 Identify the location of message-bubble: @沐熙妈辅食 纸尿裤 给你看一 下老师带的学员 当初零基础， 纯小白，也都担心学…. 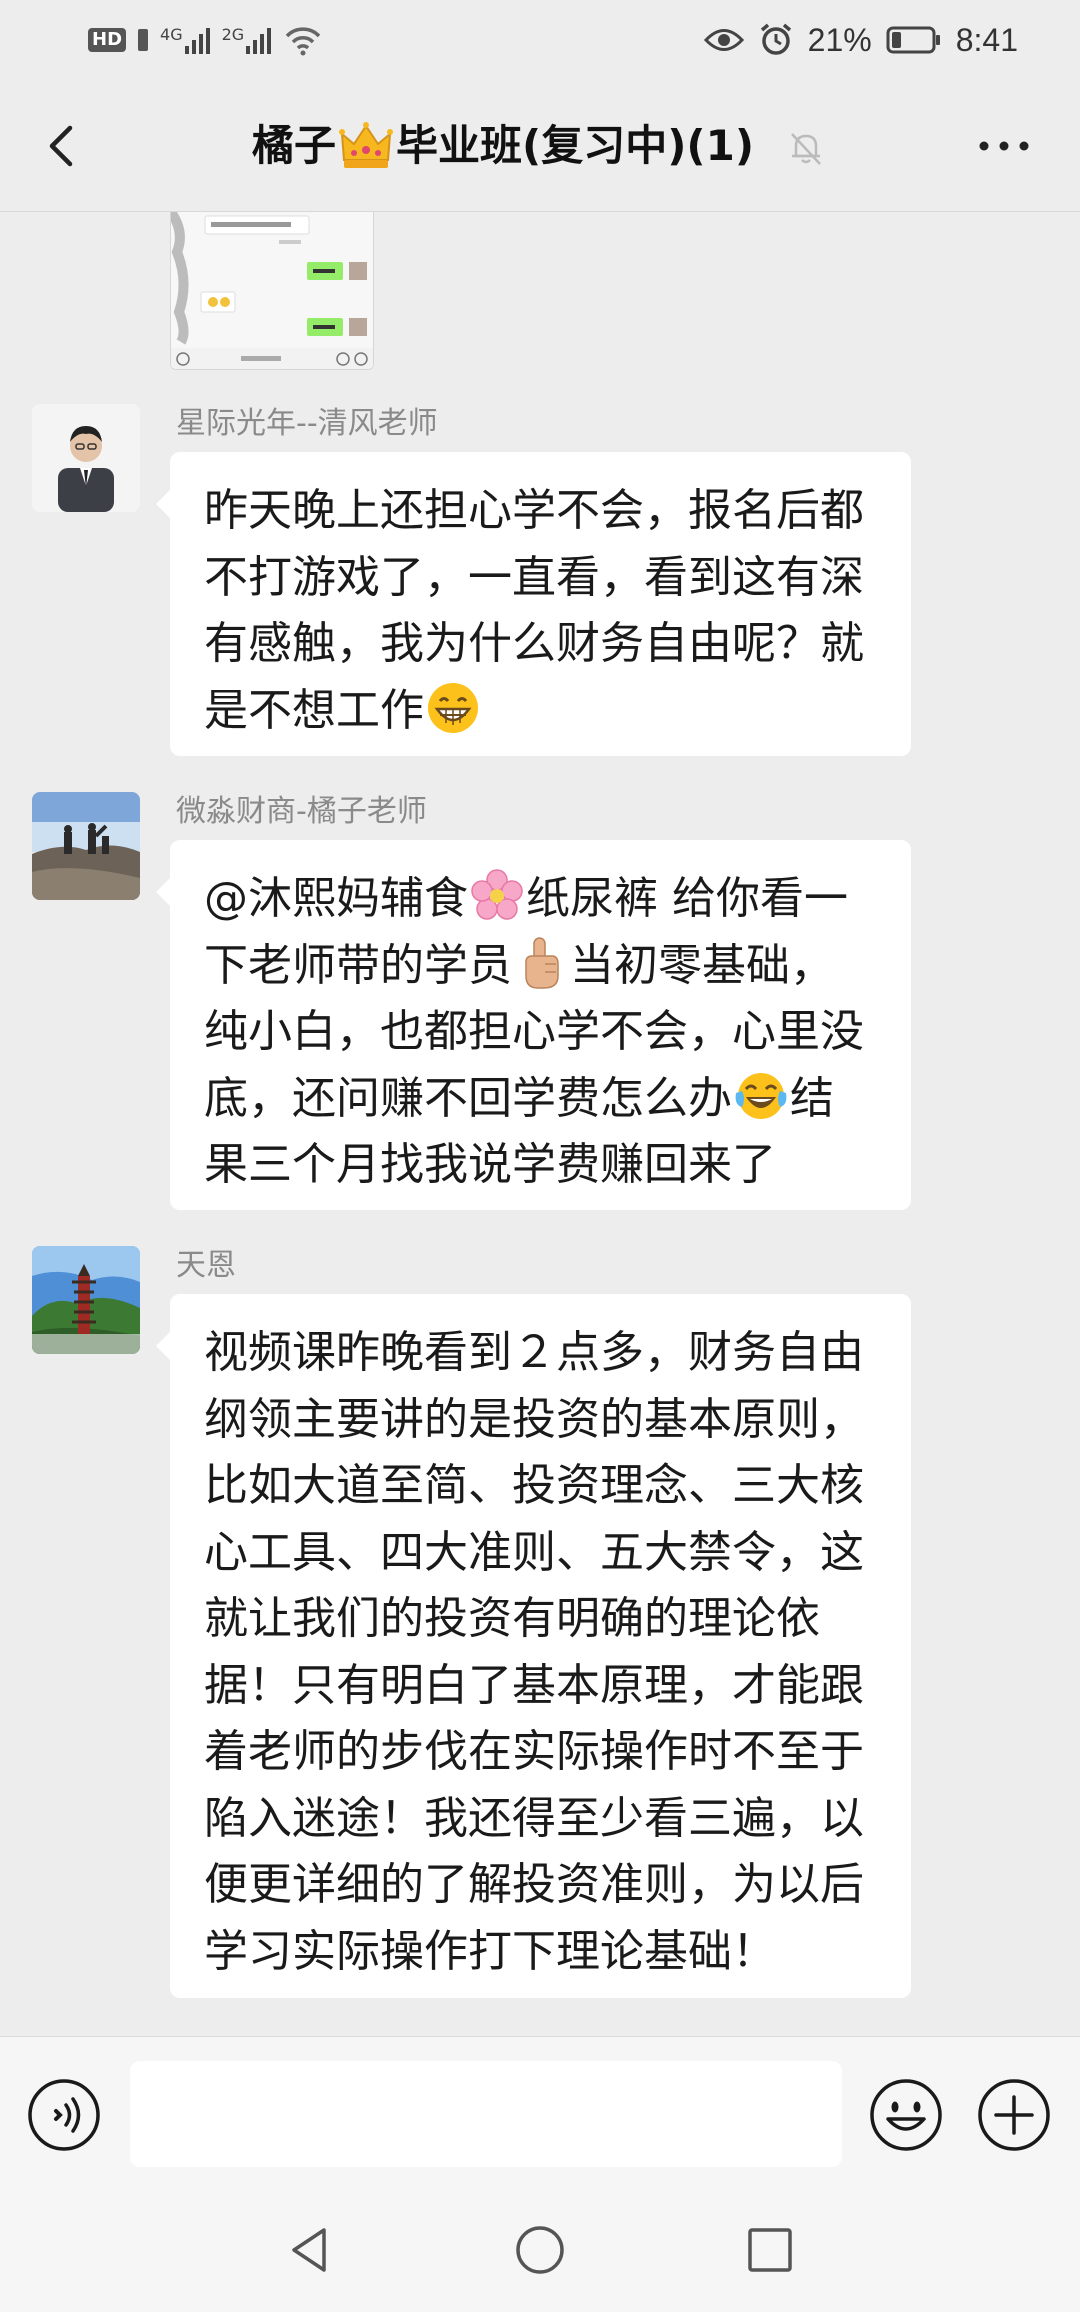
(533, 1025).